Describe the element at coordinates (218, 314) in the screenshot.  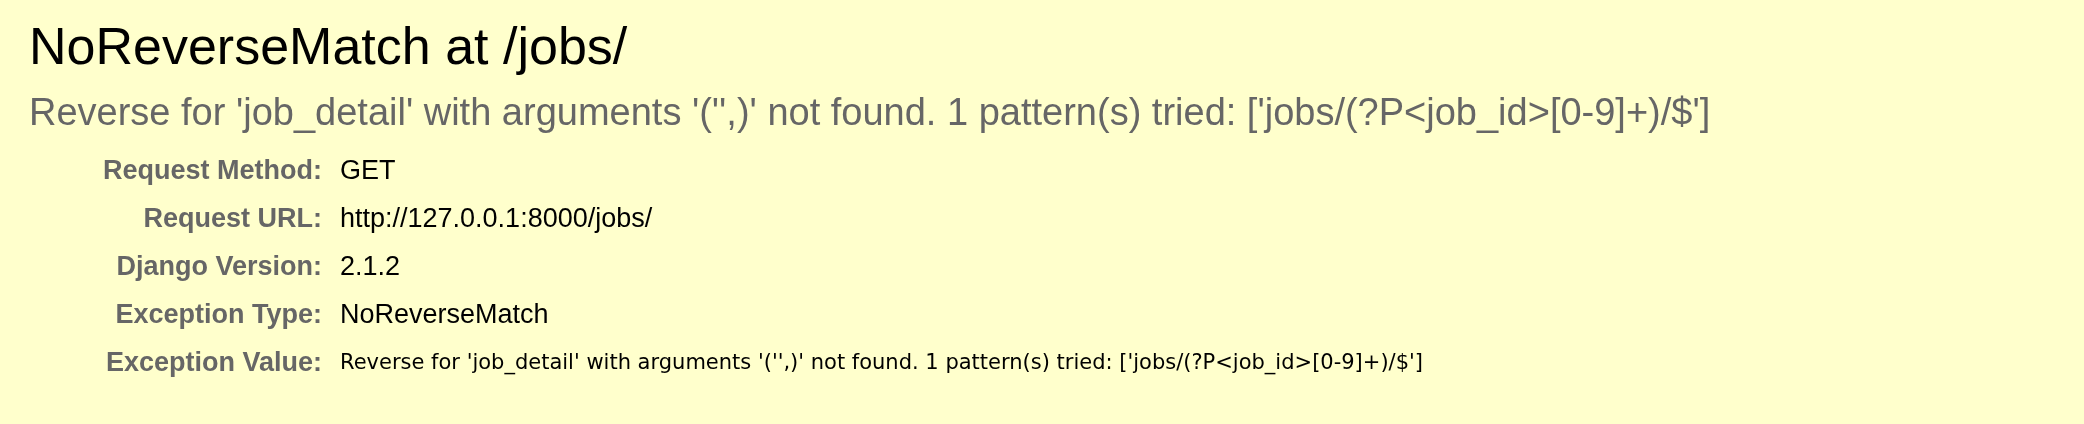
I see `field-label: Exception Type:` at that location.